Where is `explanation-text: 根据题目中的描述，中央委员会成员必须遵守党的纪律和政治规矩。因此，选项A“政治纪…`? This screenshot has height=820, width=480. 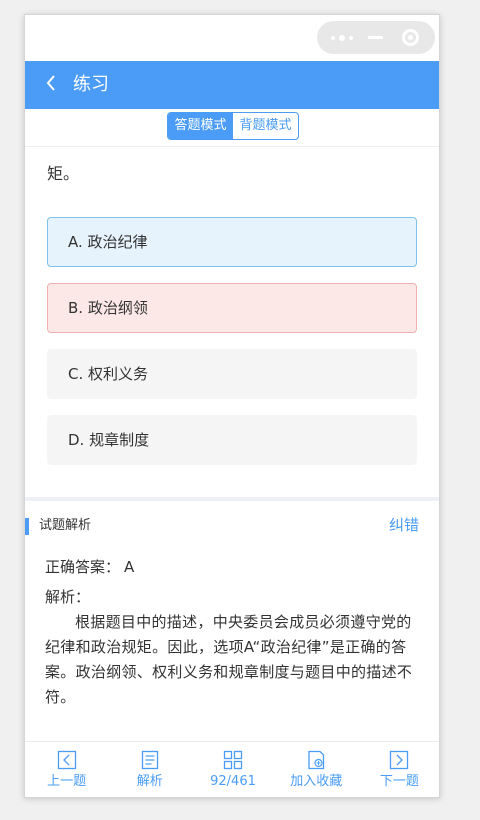 explanation-text: 根据题目中的描述，中央委员会成员必须遵守党的纪律和政治规矩。因此，选项A“政治纪… is located at coordinates (229, 659).